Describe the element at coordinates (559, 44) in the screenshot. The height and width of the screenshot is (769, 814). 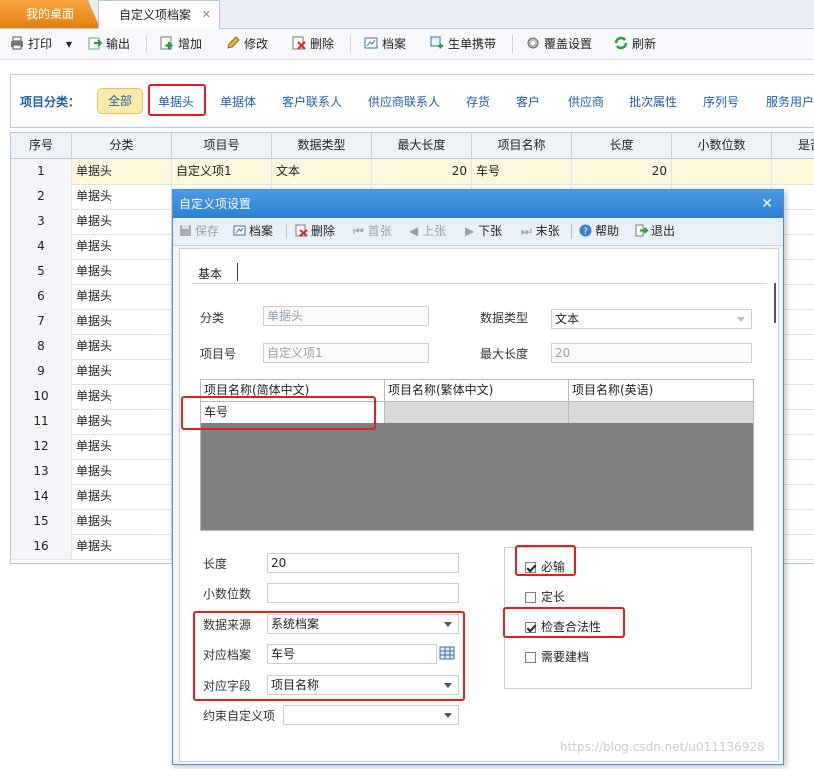
I see `cover-settings-button: 覆盖设置` at that location.